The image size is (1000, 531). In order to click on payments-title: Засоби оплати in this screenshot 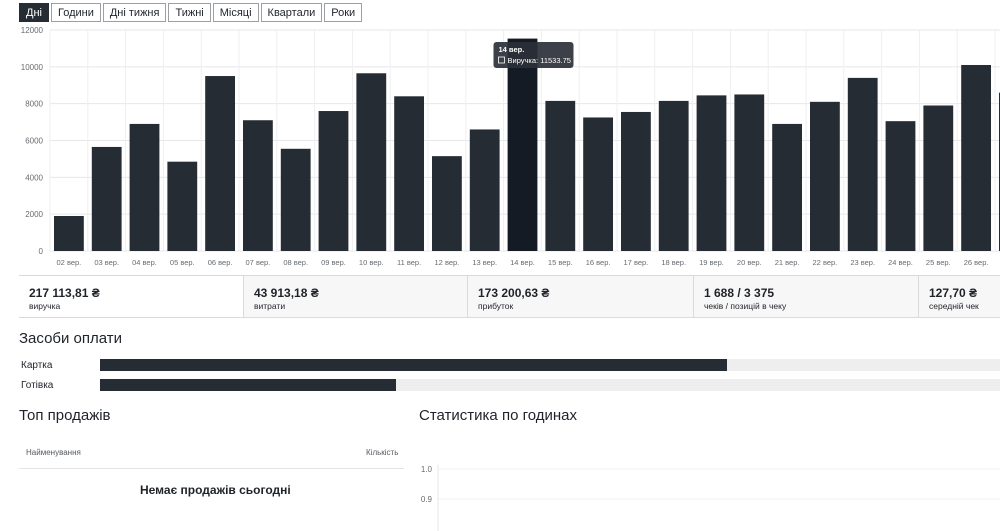, I will do `click(71, 338)`.